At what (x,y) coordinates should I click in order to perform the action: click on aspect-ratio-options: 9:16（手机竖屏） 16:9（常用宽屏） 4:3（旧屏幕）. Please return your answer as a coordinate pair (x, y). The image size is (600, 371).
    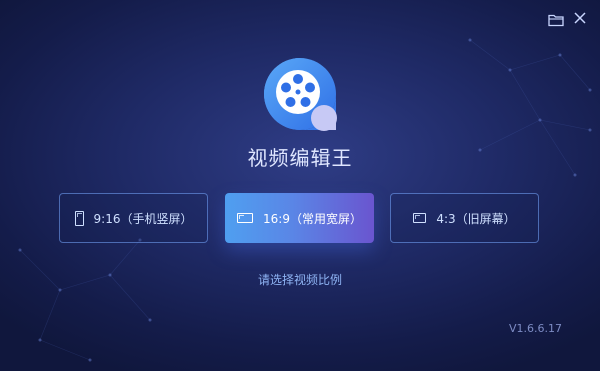
    Looking at the image, I should click on (300, 219).